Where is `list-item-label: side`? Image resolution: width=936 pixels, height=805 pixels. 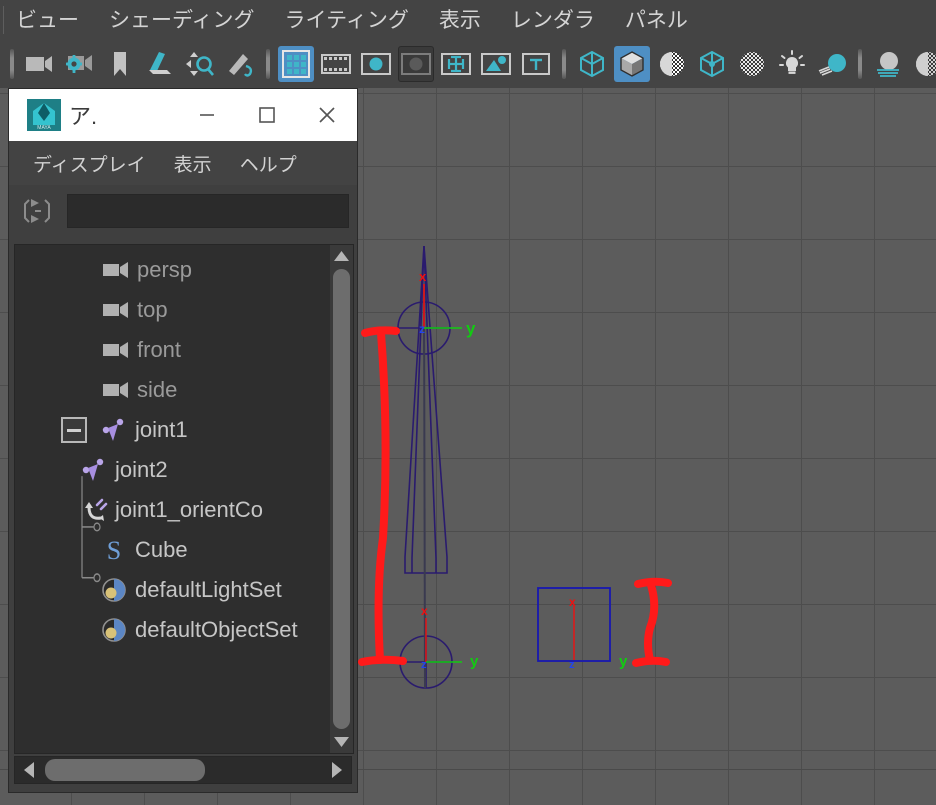
list-item-label: side is located at coordinates (157, 389).